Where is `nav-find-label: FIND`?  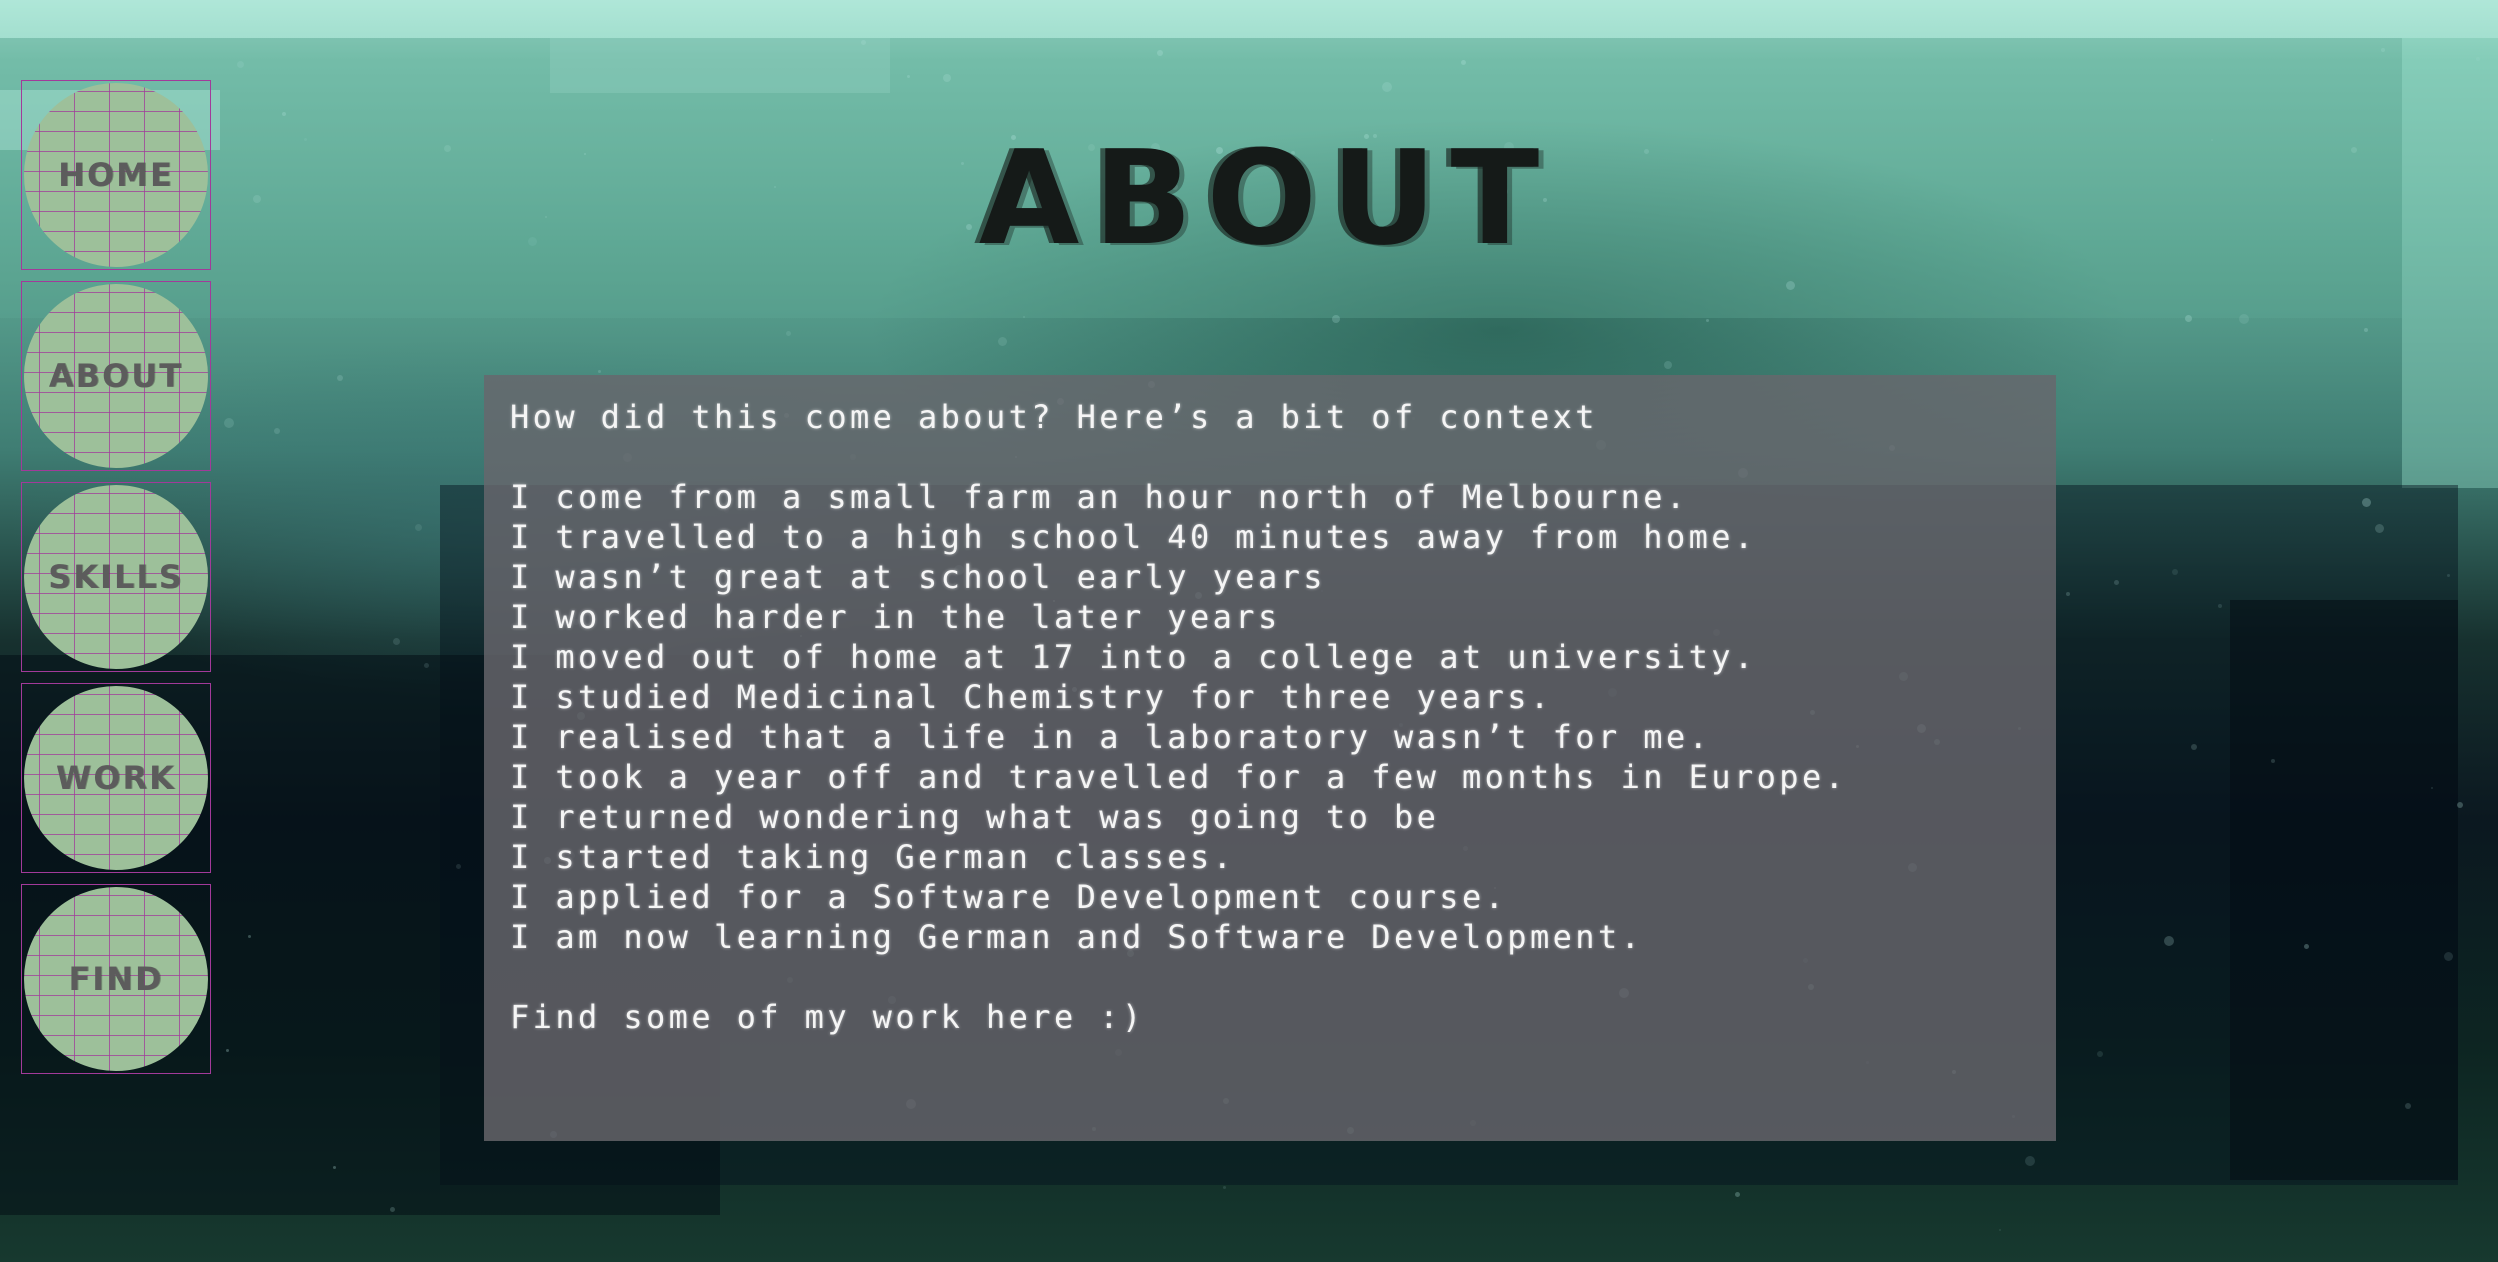
nav-find-label: FIND is located at coordinates (116, 979).